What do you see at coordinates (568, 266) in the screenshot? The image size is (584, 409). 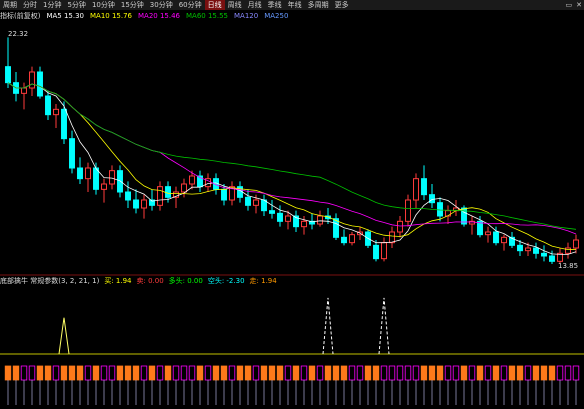 I see `low-price-label: 13.85` at bounding box center [568, 266].